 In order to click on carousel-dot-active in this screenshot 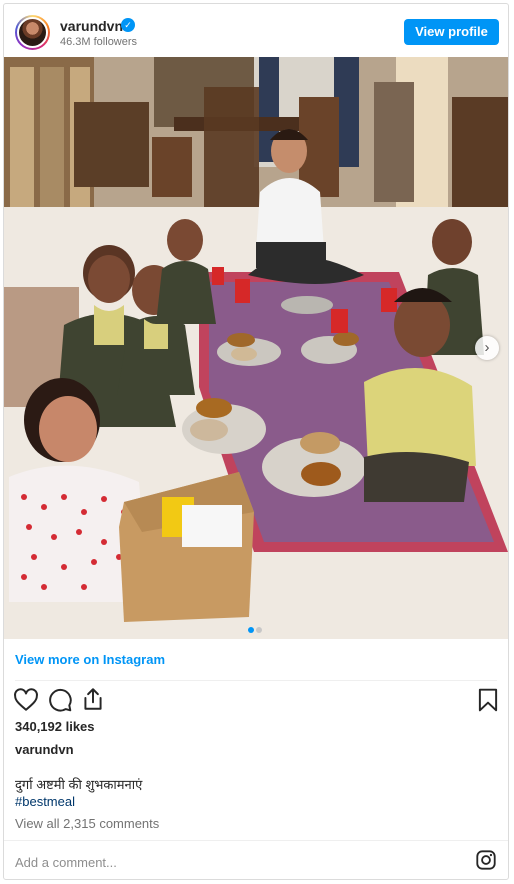, I will do `click(251, 630)`.